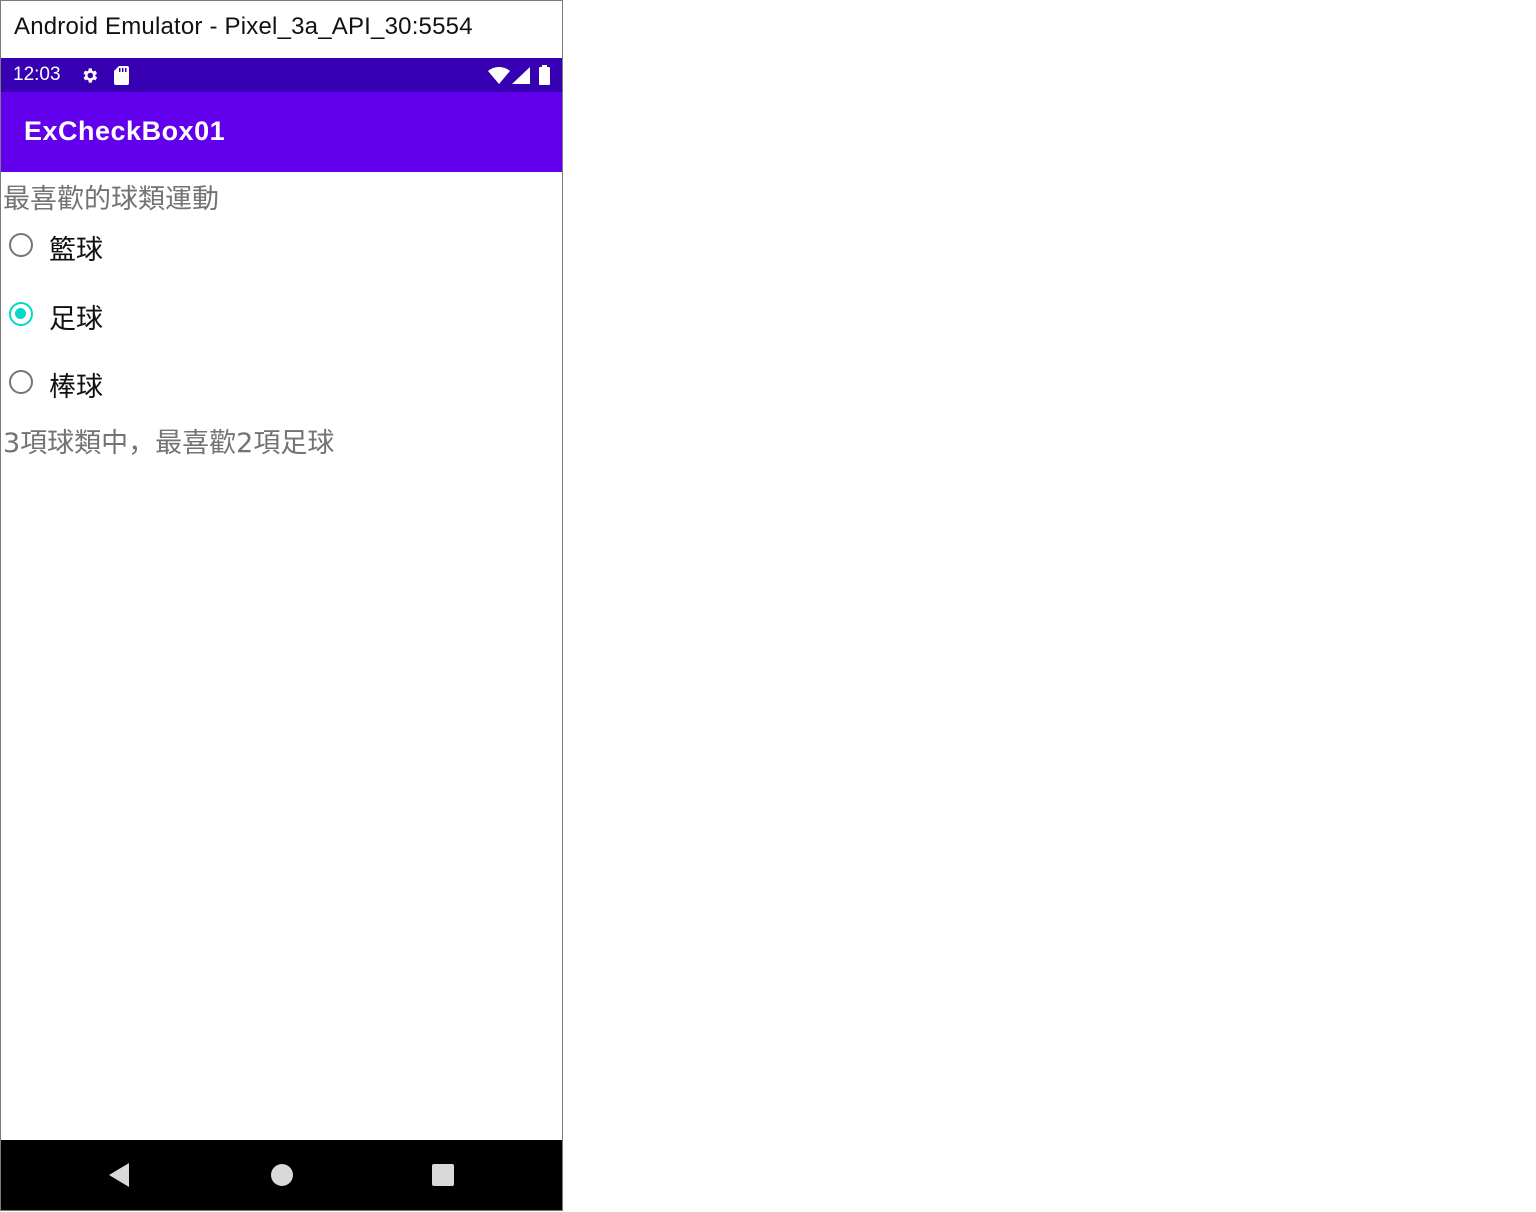 This screenshot has height=1212, width=1536. What do you see at coordinates (281, 75) in the screenshot?
I see `status-bar: 12:03` at bounding box center [281, 75].